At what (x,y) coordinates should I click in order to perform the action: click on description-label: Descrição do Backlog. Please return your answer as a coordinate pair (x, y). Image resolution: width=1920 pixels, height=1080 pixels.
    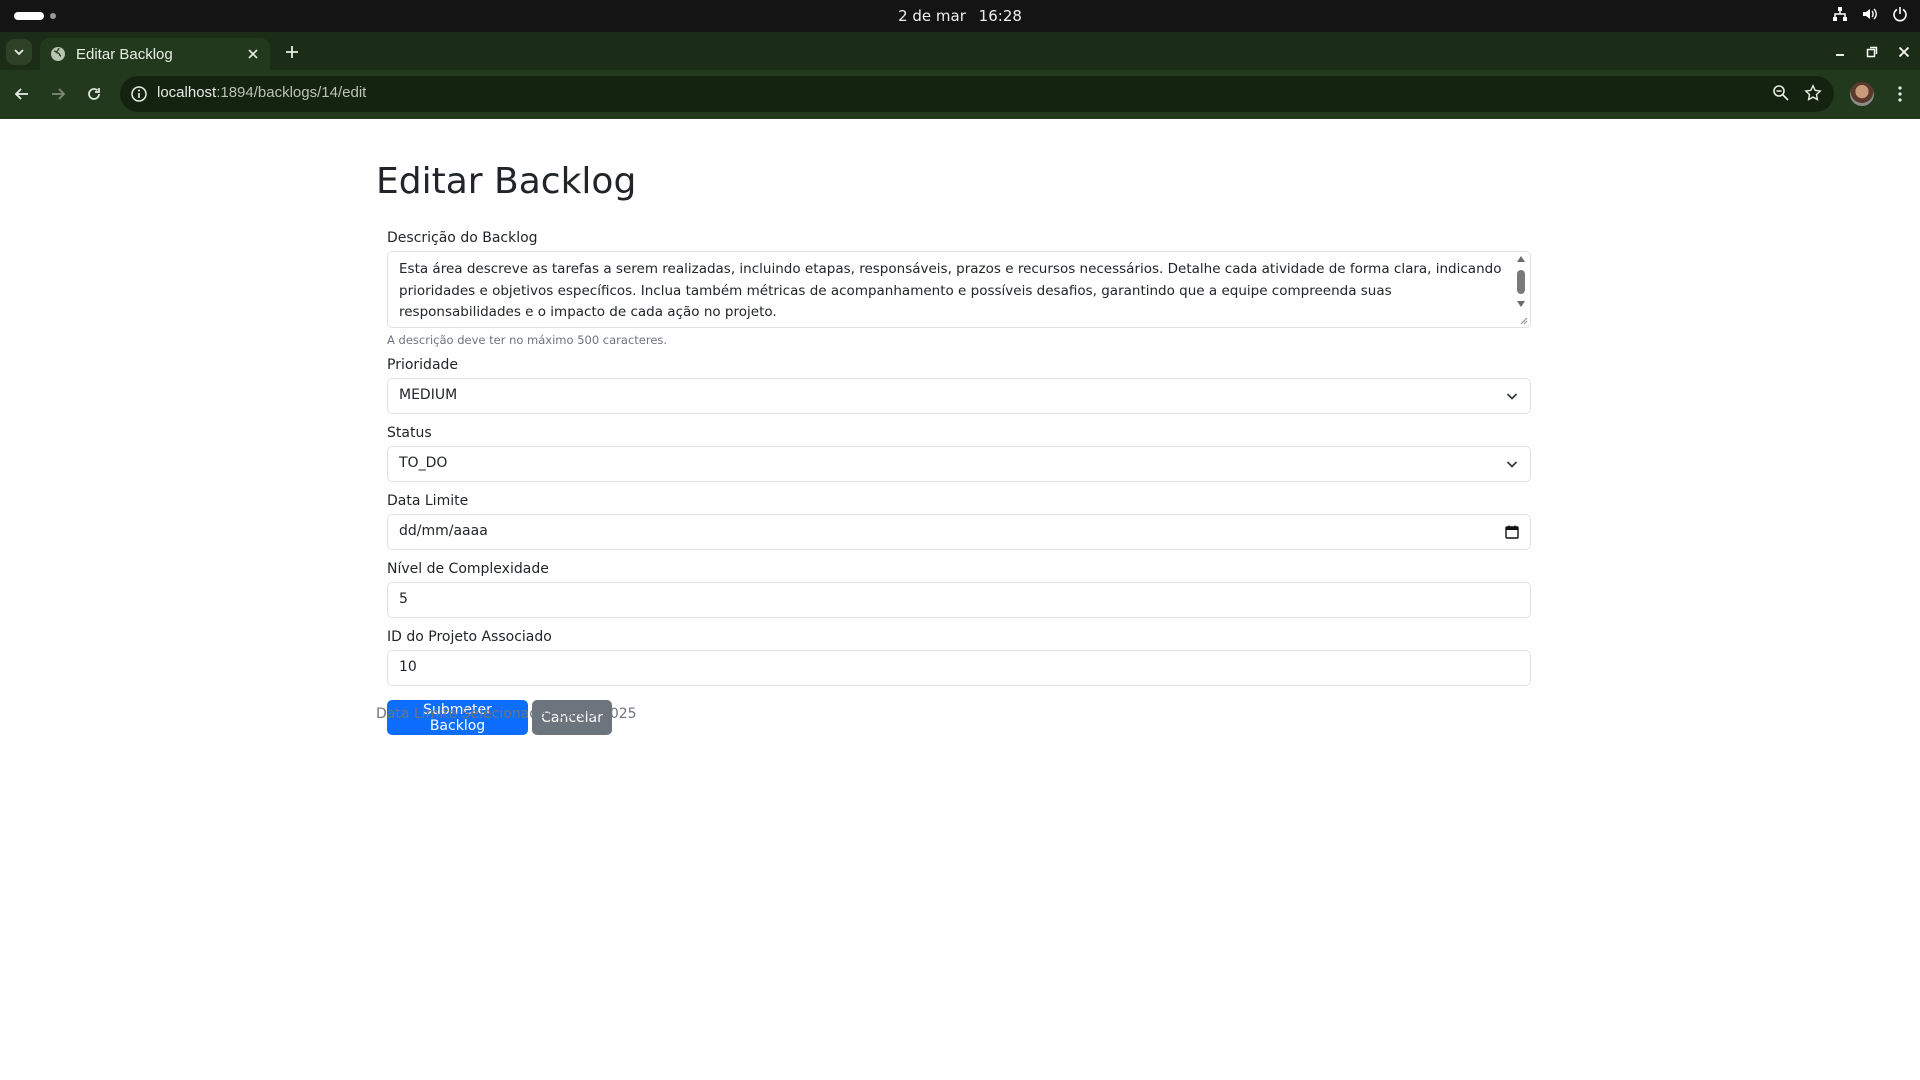
    Looking at the image, I should click on (462, 238).